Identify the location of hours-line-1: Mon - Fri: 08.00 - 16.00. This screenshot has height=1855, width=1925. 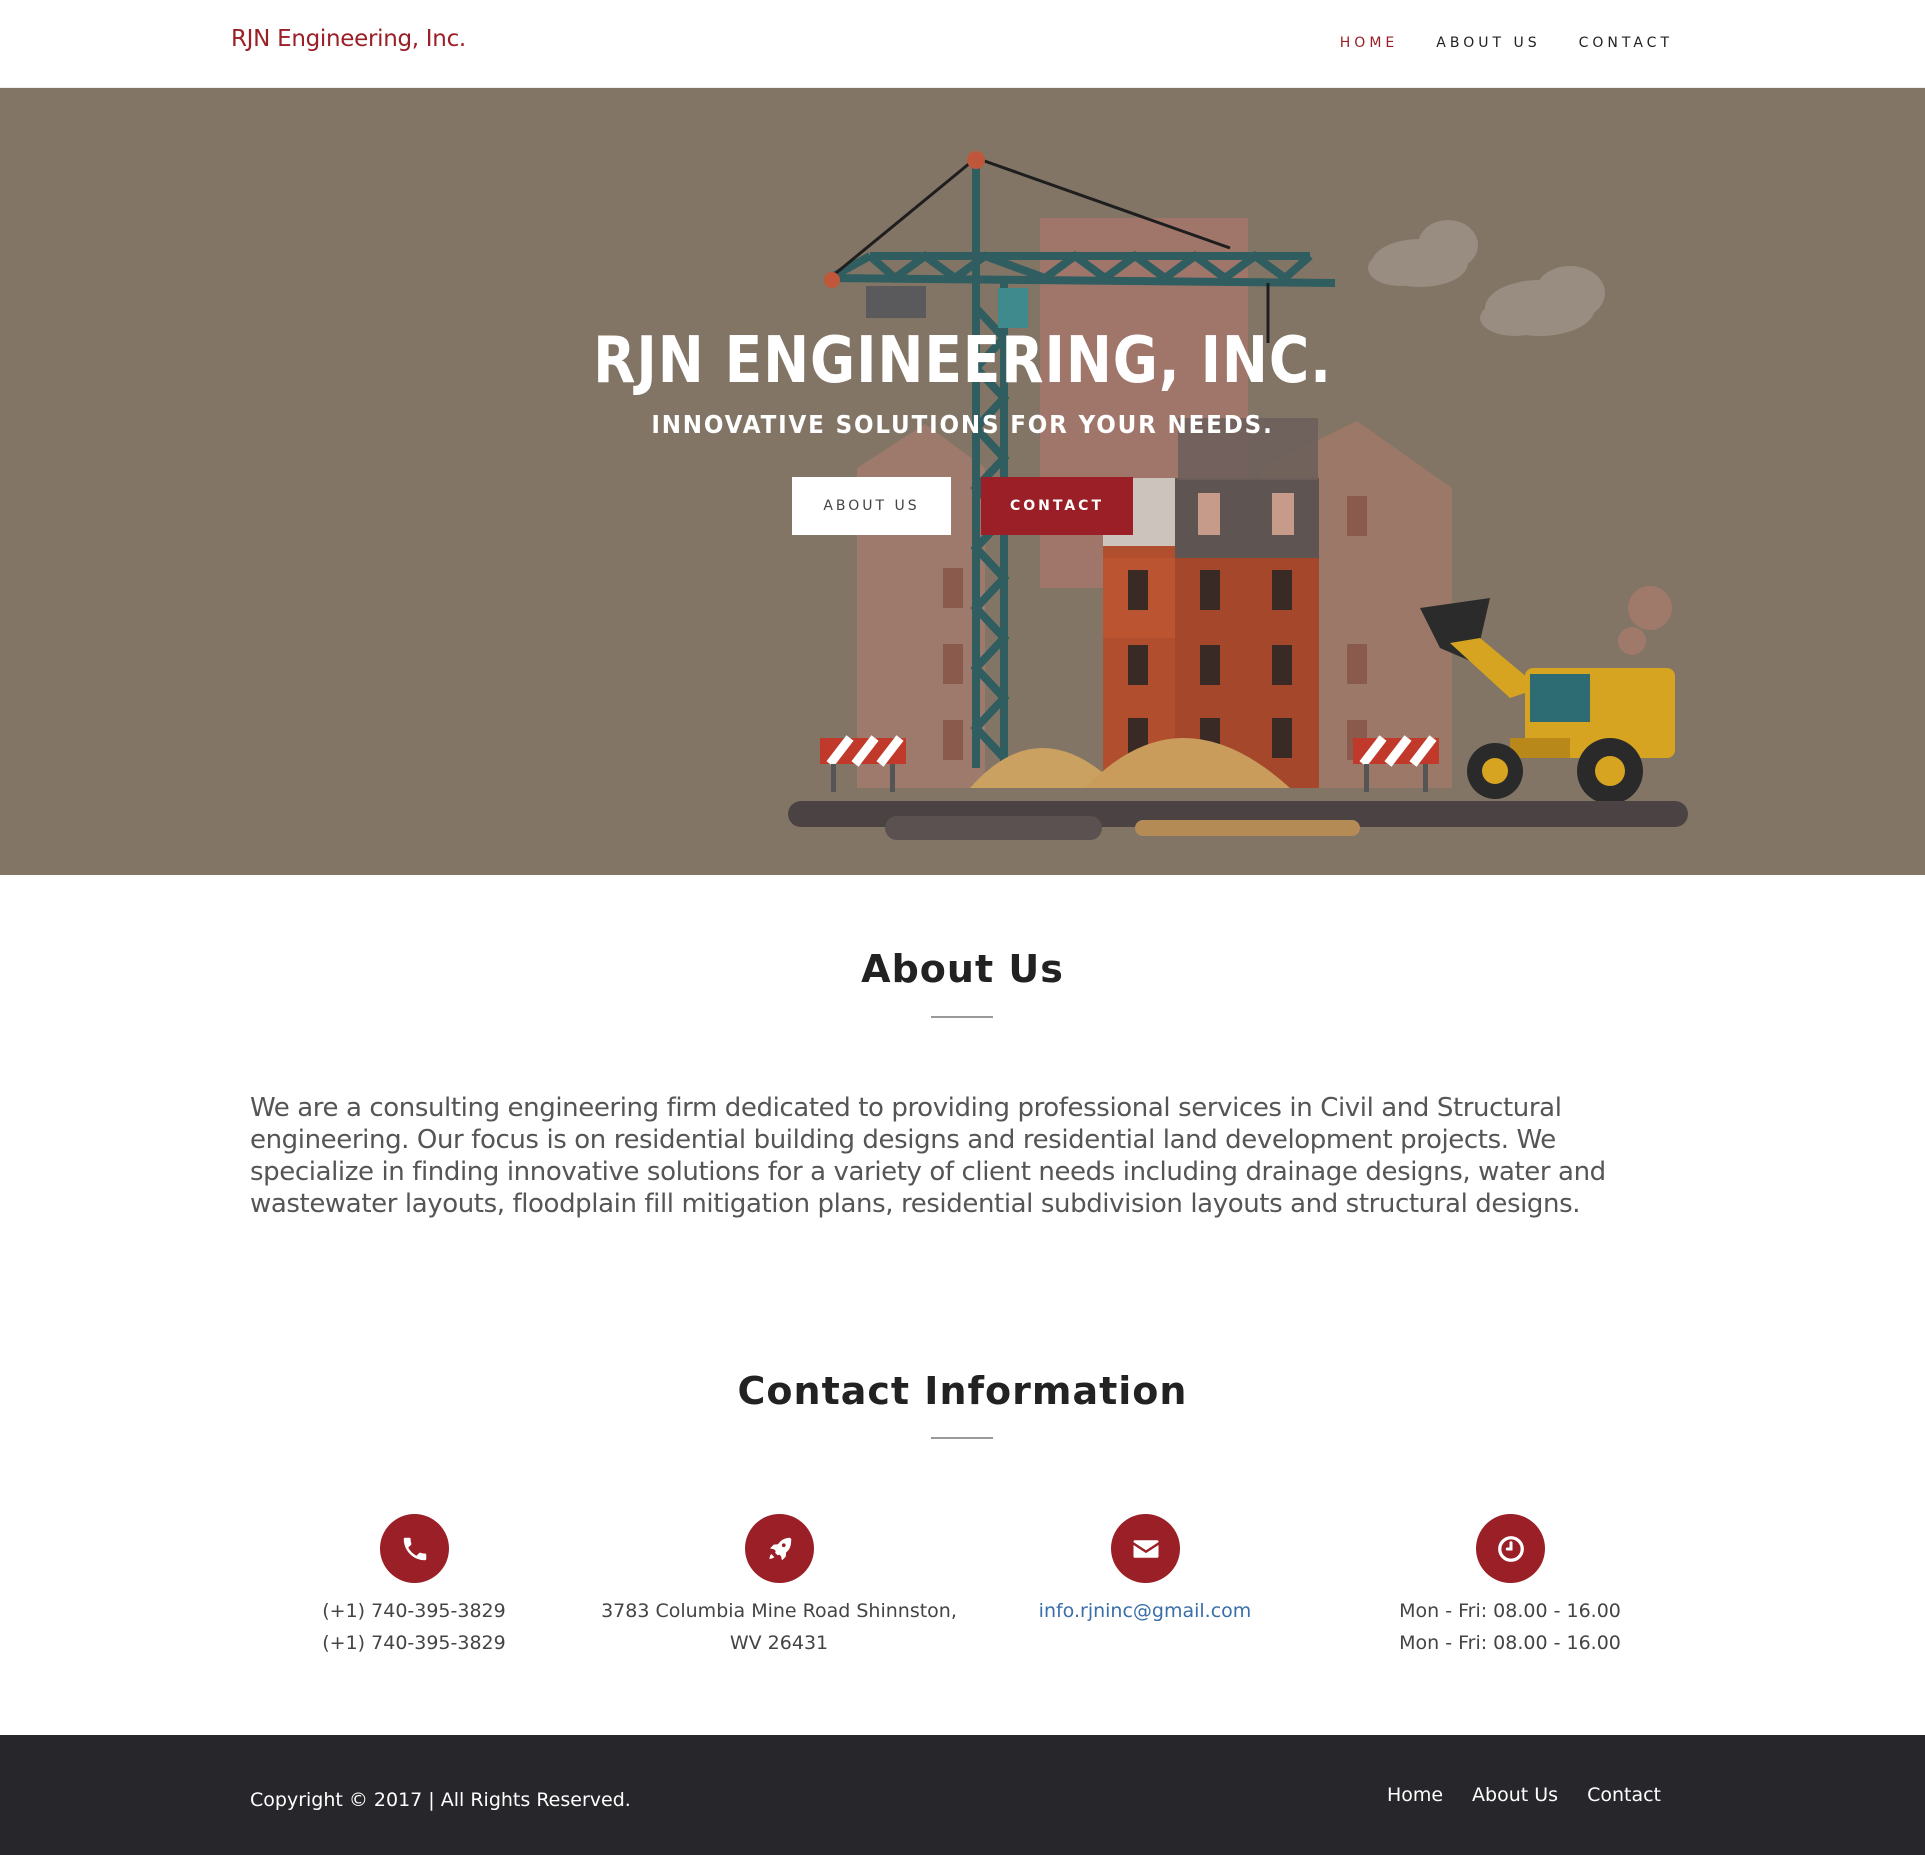
(1510, 1611).